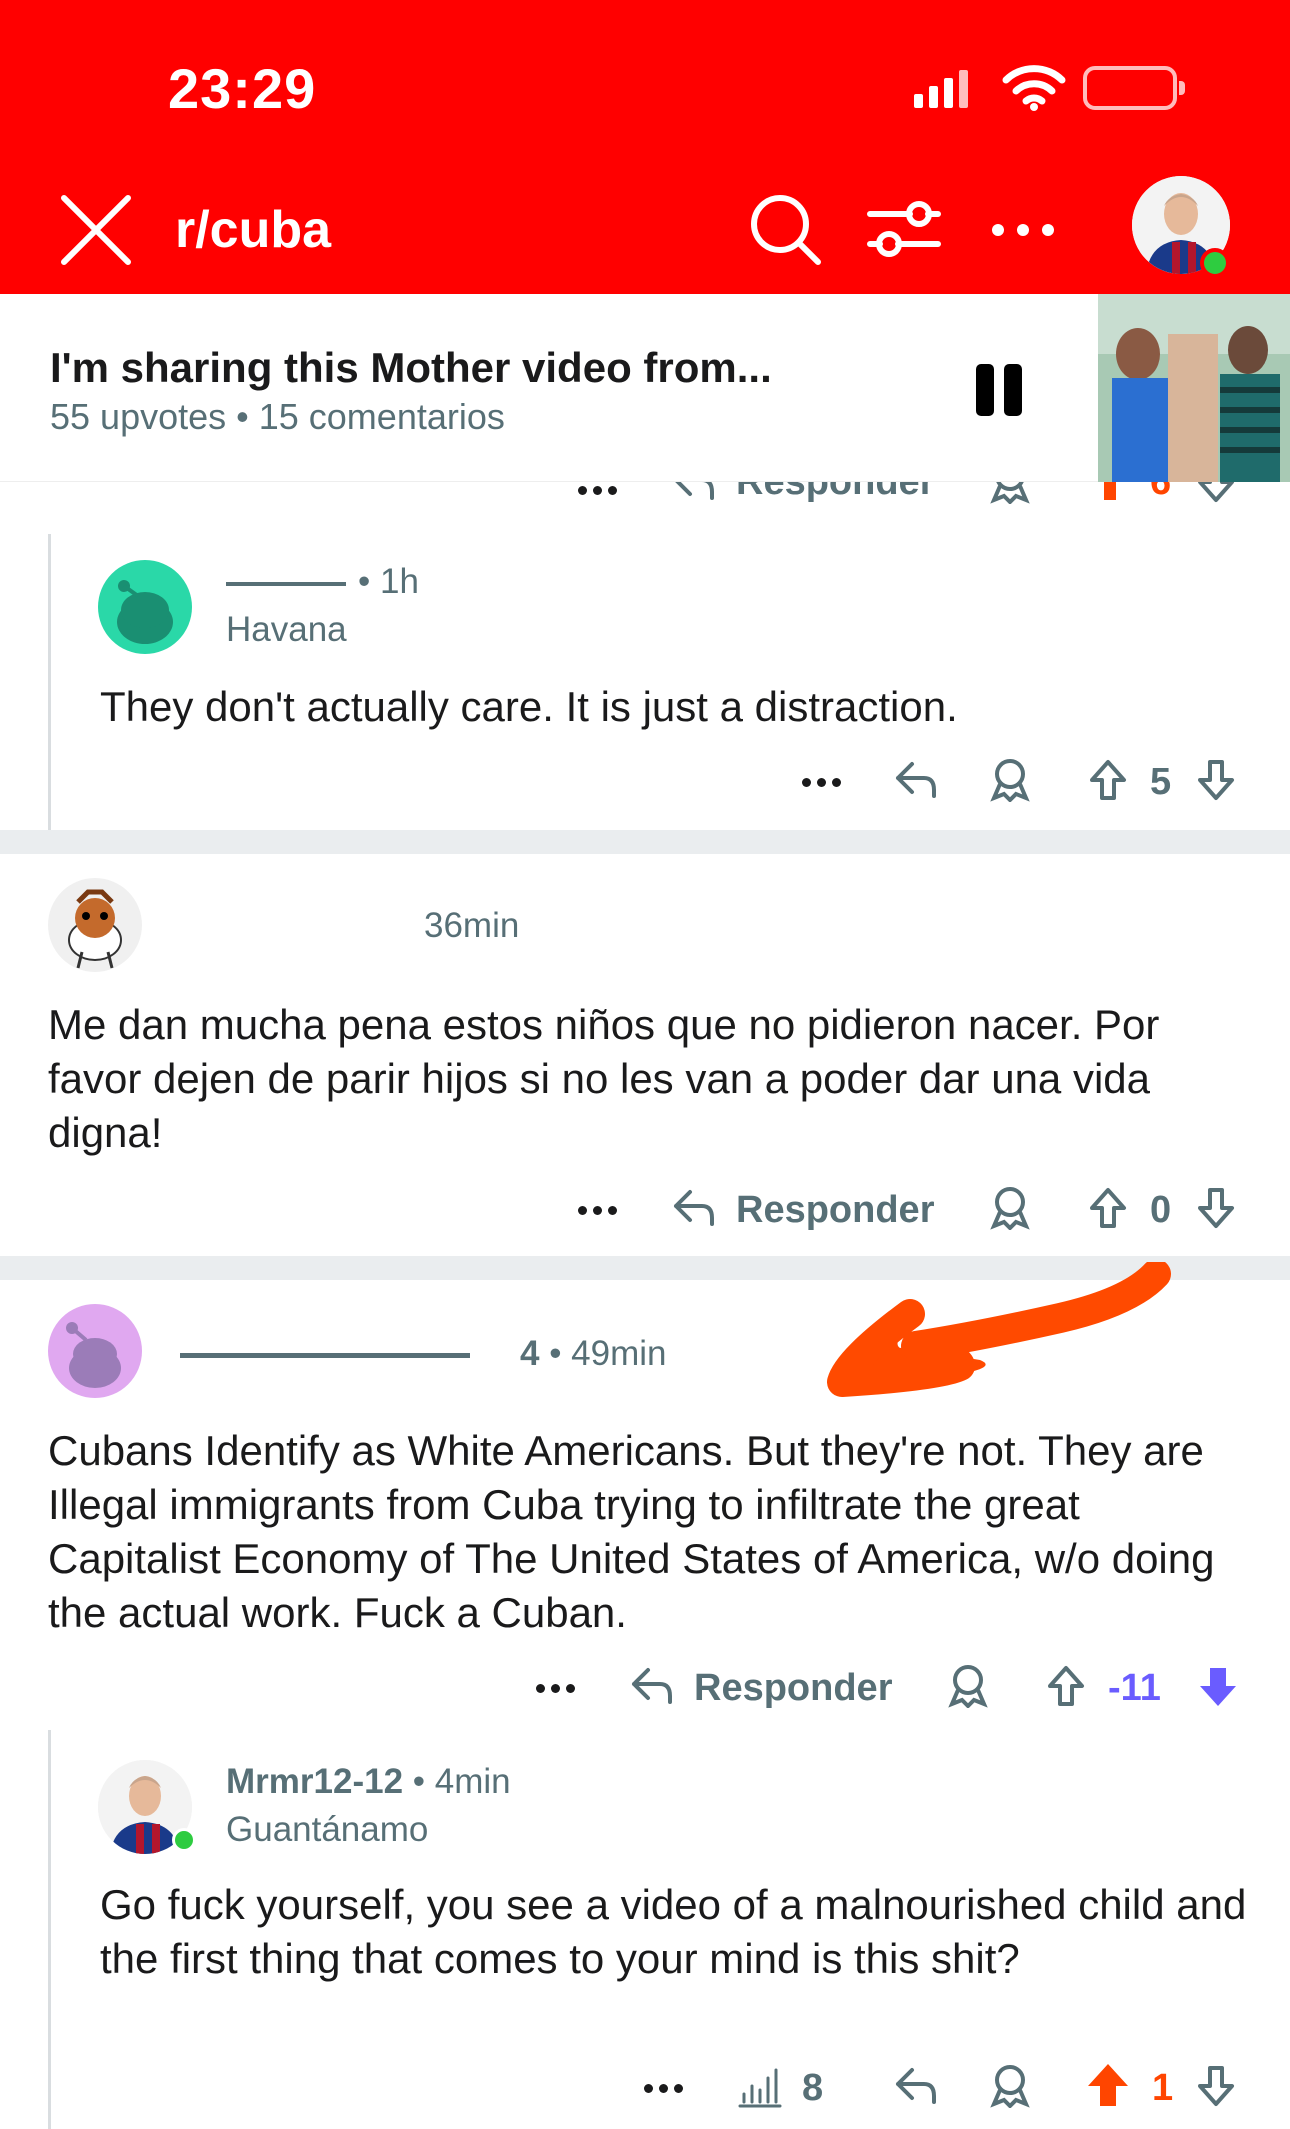  What do you see at coordinates (423, 1354) in the screenshot?
I see `comment-meta: 4 • 49min` at bounding box center [423, 1354].